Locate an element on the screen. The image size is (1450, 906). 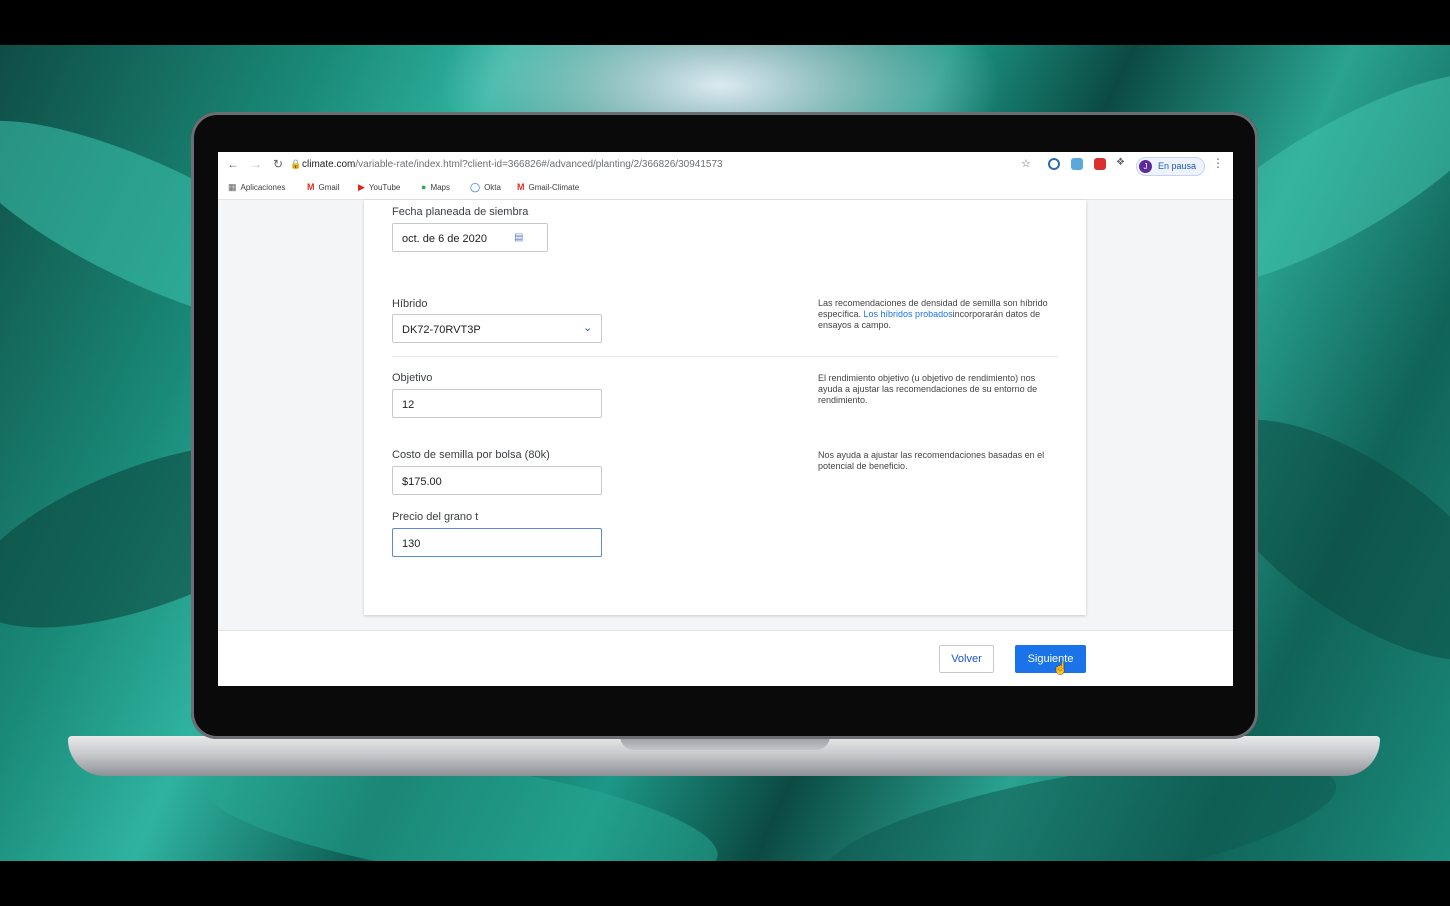
apps-grid-icon: ▦ is located at coordinates (232, 187).